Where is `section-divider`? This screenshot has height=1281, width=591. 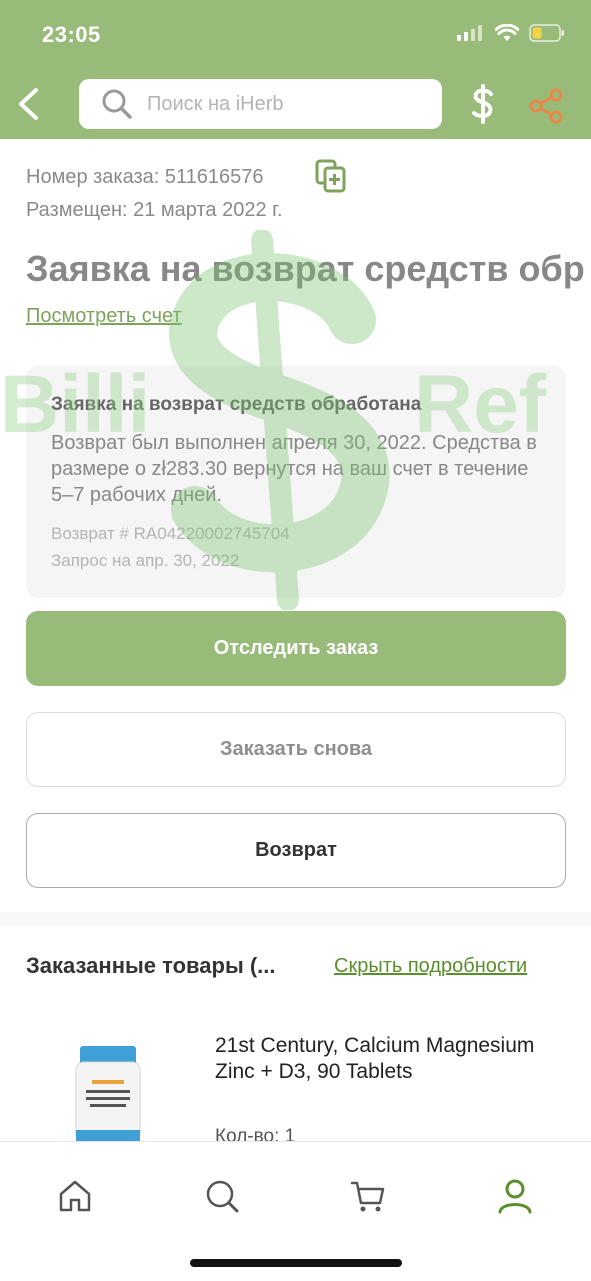 section-divider is located at coordinates (295, 919).